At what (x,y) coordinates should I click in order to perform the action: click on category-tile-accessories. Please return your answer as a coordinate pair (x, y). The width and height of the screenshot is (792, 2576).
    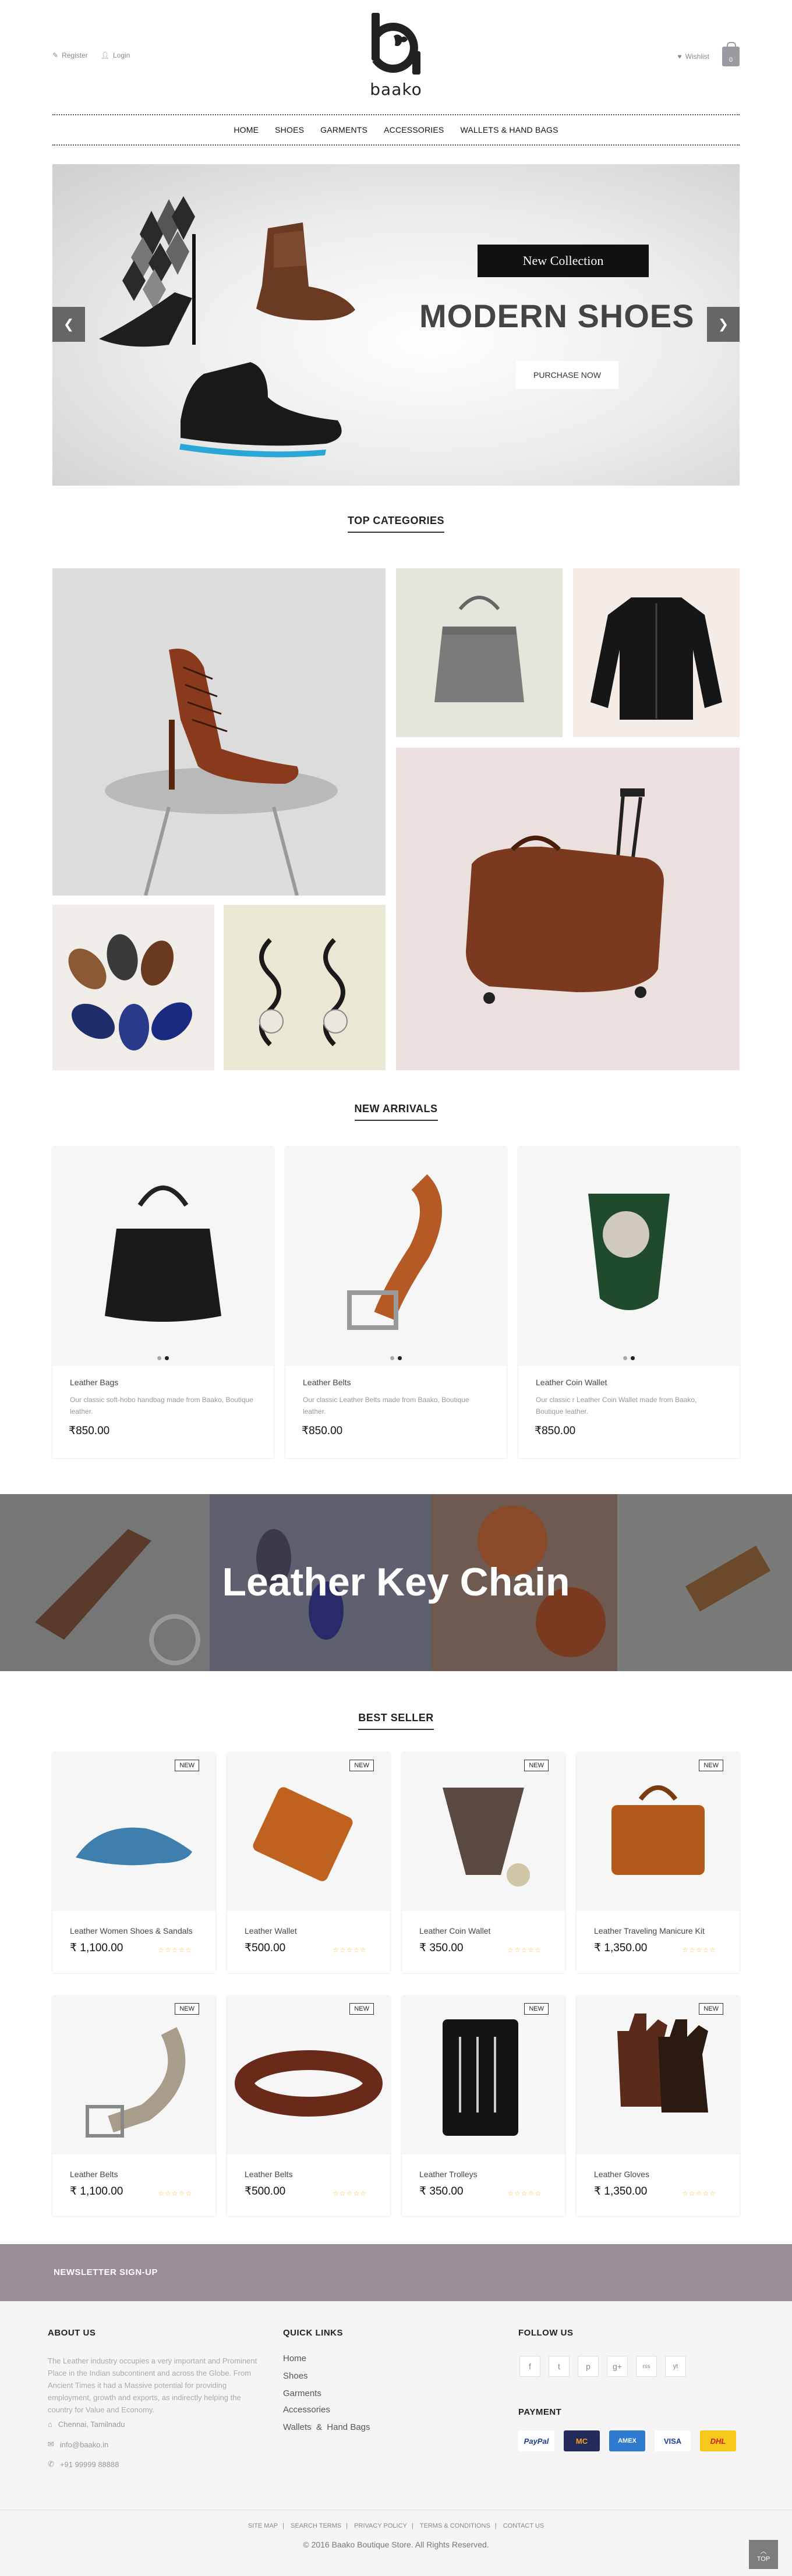
    Looking at the image, I should click on (305, 987).